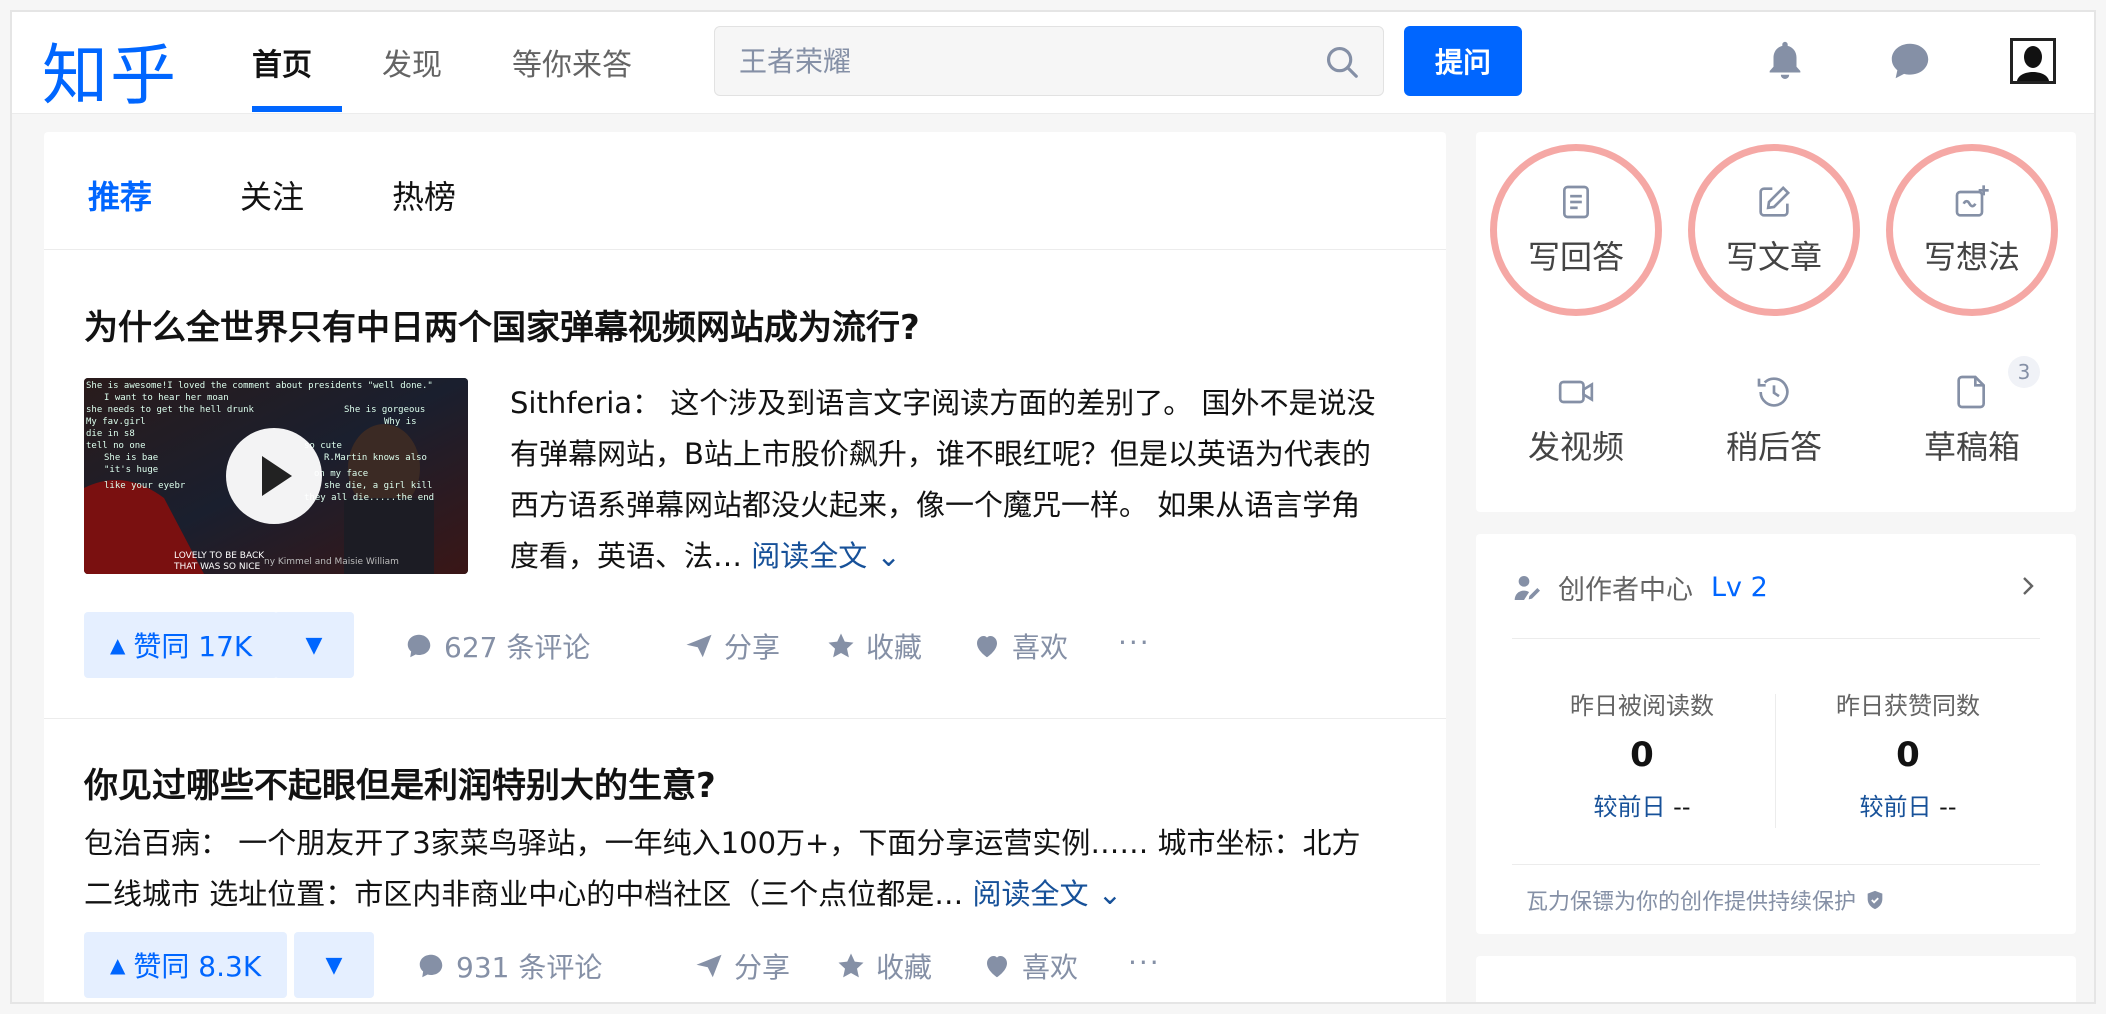 This screenshot has width=2106, height=1014. I want to click on thumb-caption: THAT WAS SO NICE, so click(217, 567).